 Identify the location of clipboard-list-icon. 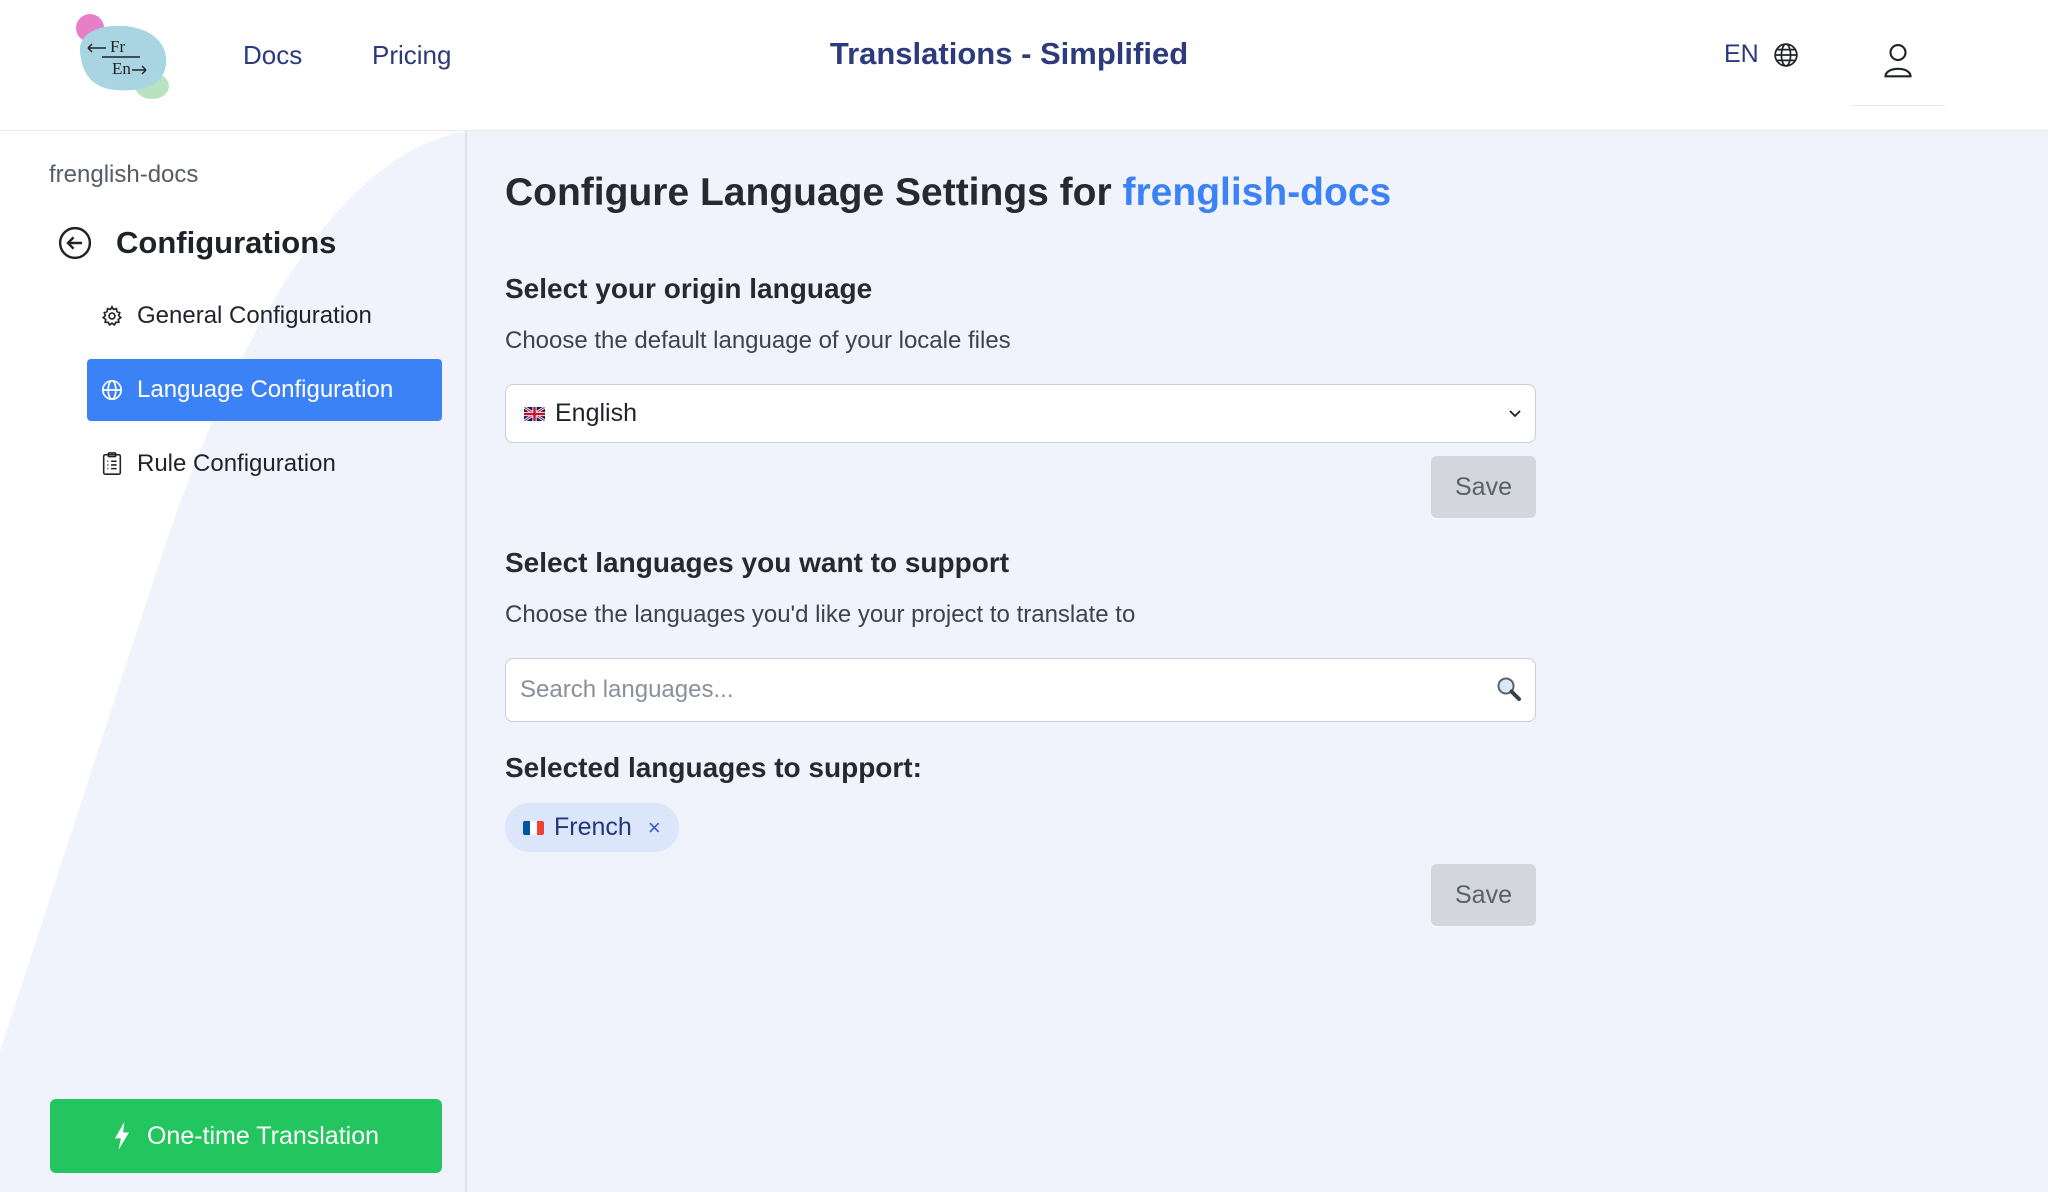
(112, 463).